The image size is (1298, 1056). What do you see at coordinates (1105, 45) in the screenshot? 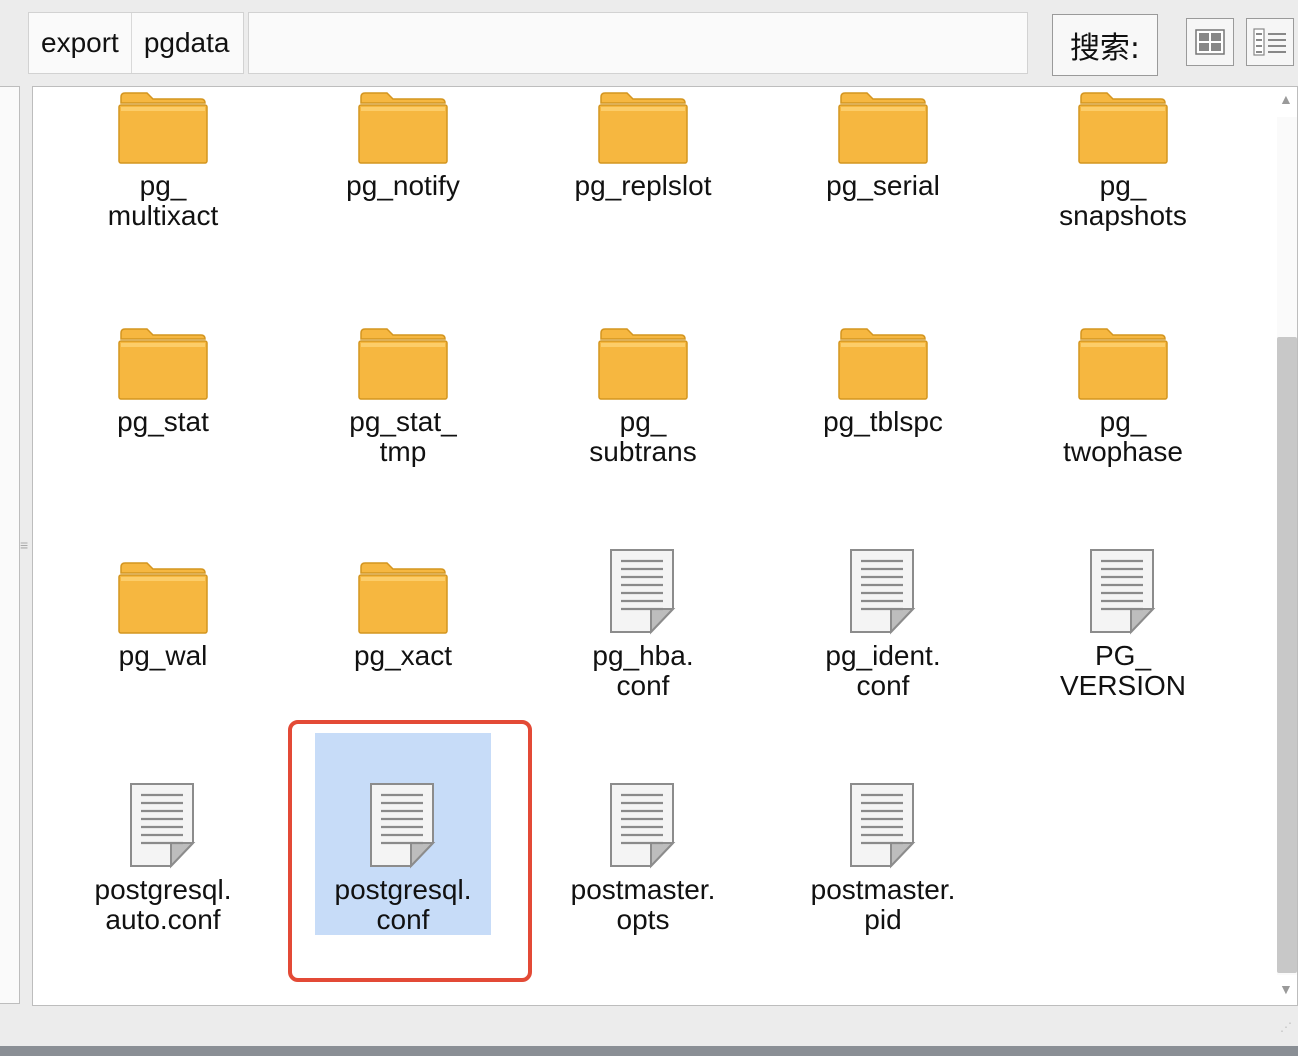
I see `search-button: 搜索:` at bounding box center [1105, 45].